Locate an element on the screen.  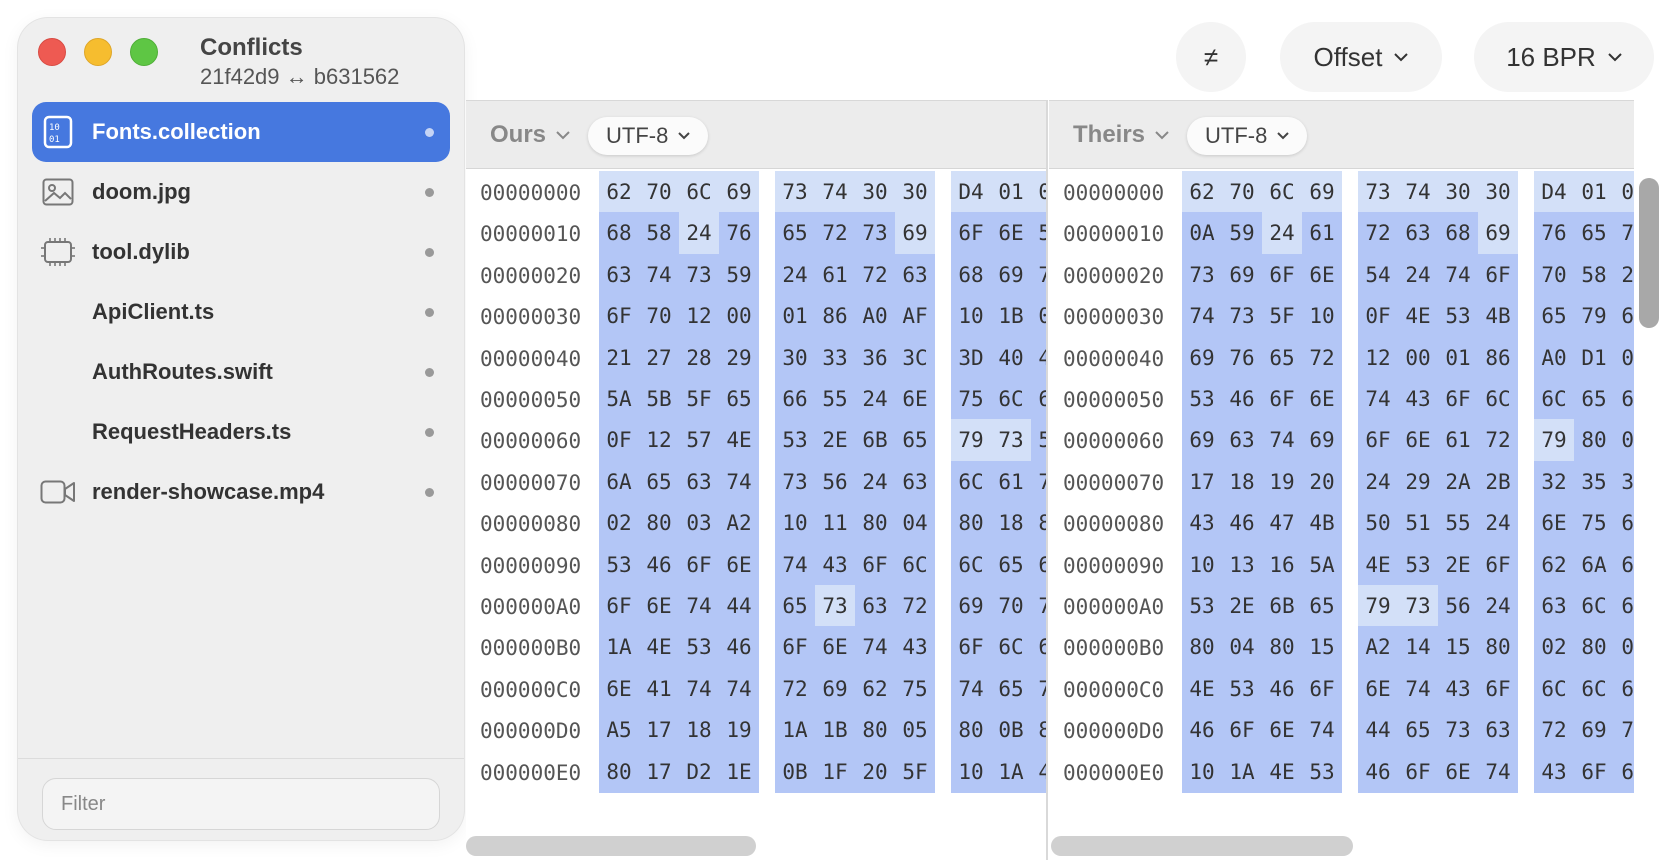
hex-byte: 20 is located at coordinates (875, 771).